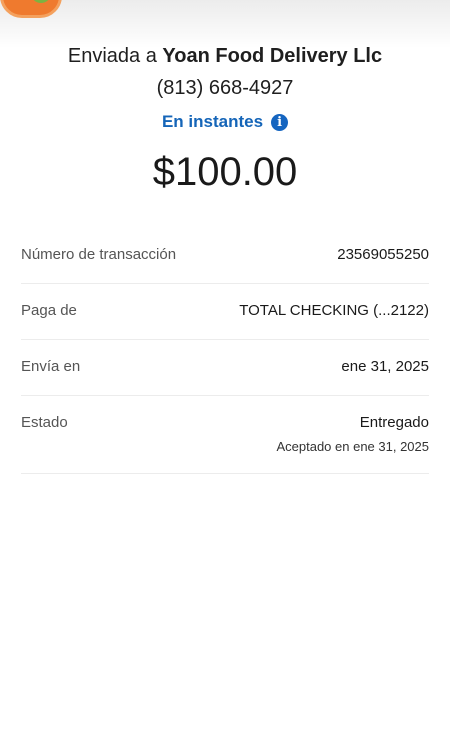 The width and height of the screenshot is (450, 745). I want to click on detail-row-send-date: Envía en ene 31, 2025, so click(225, 368).